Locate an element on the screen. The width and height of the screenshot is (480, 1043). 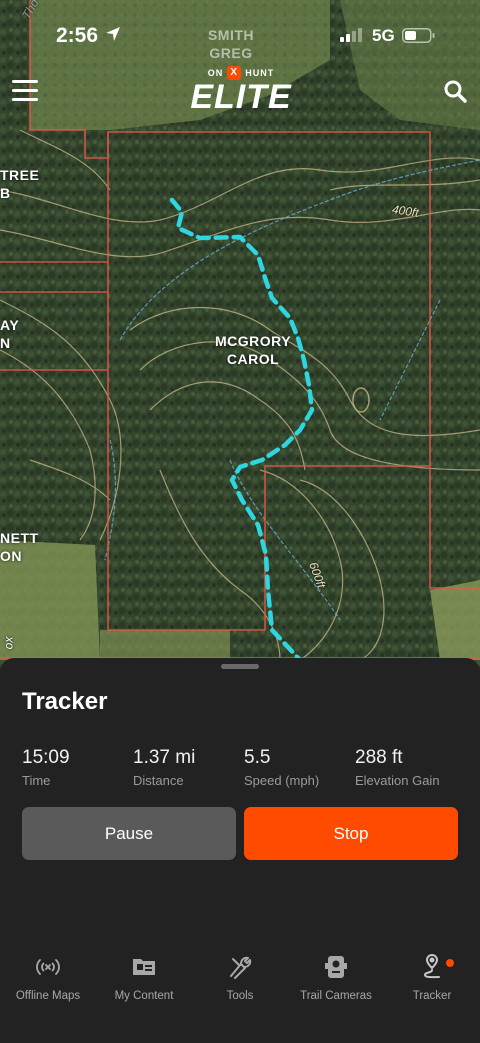
menu-button is located at coordinates (25, 91).